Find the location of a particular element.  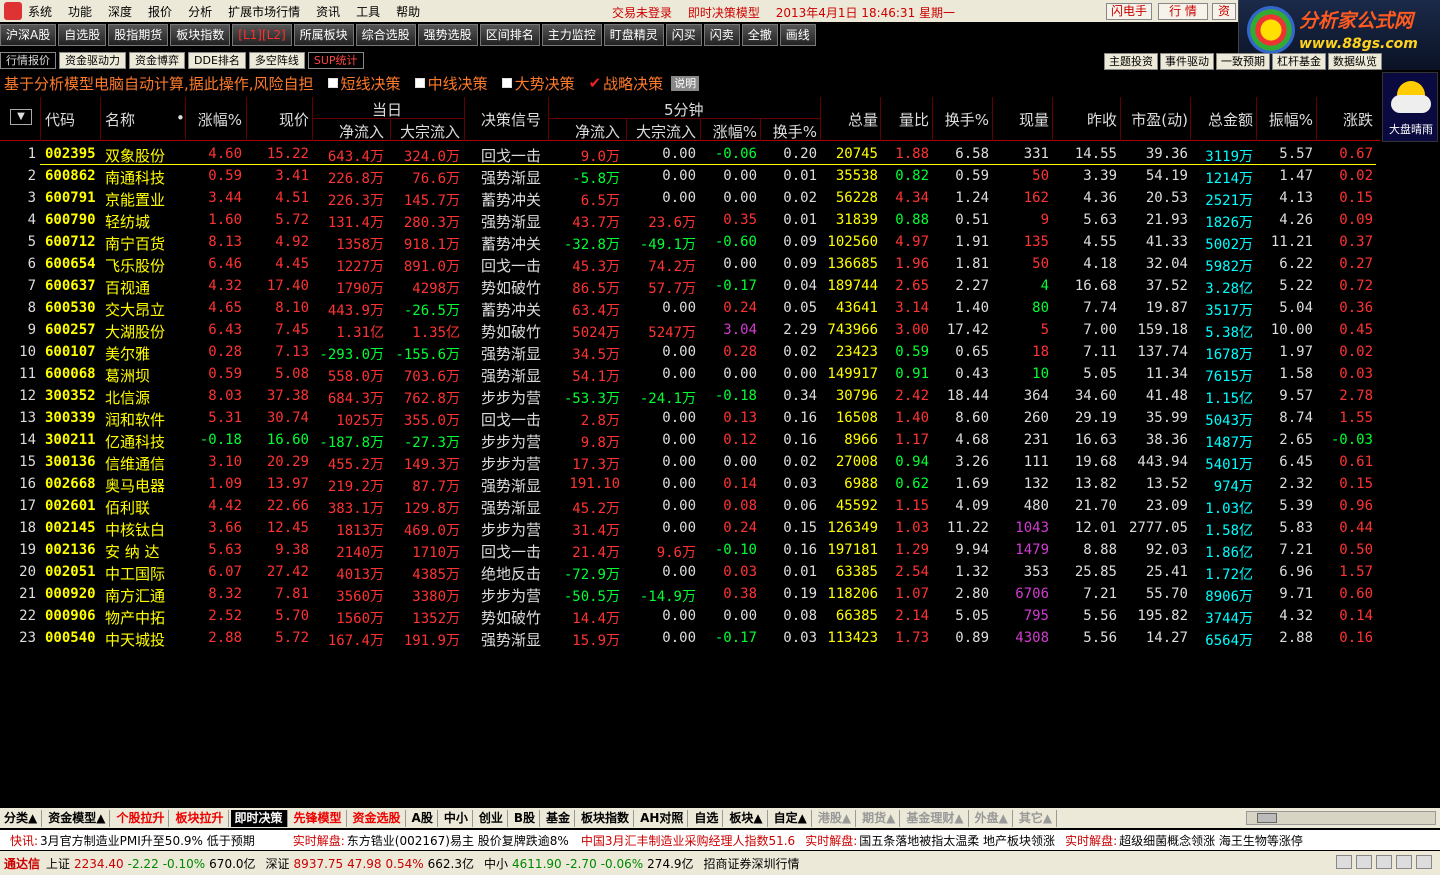

info-button: 资 is located at coordinates (1224, 11).